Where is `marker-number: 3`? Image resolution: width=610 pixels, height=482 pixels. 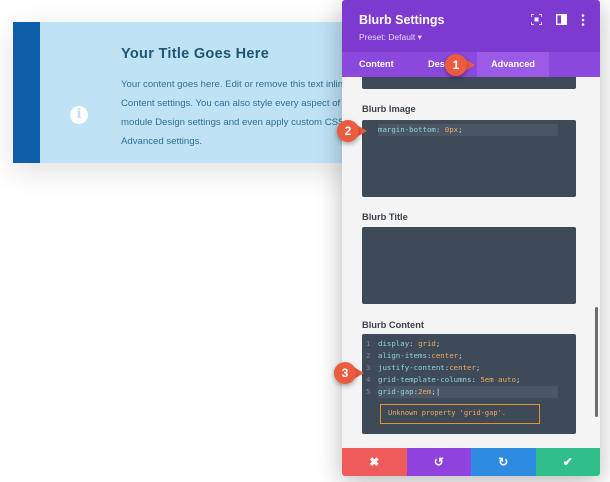 marker-number: 3 is located at coordinates (345, 373).